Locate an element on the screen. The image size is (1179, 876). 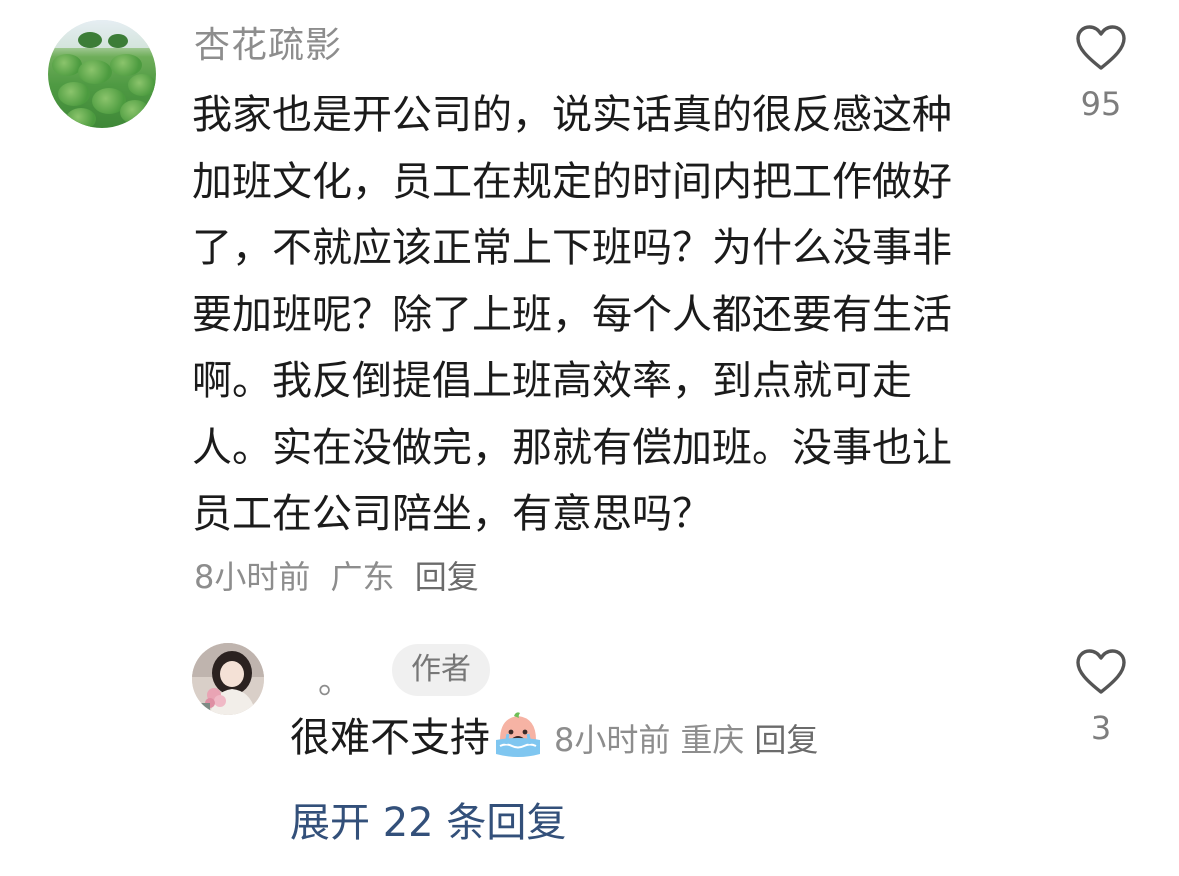
portrait-image is located at coordinates (228, 679).